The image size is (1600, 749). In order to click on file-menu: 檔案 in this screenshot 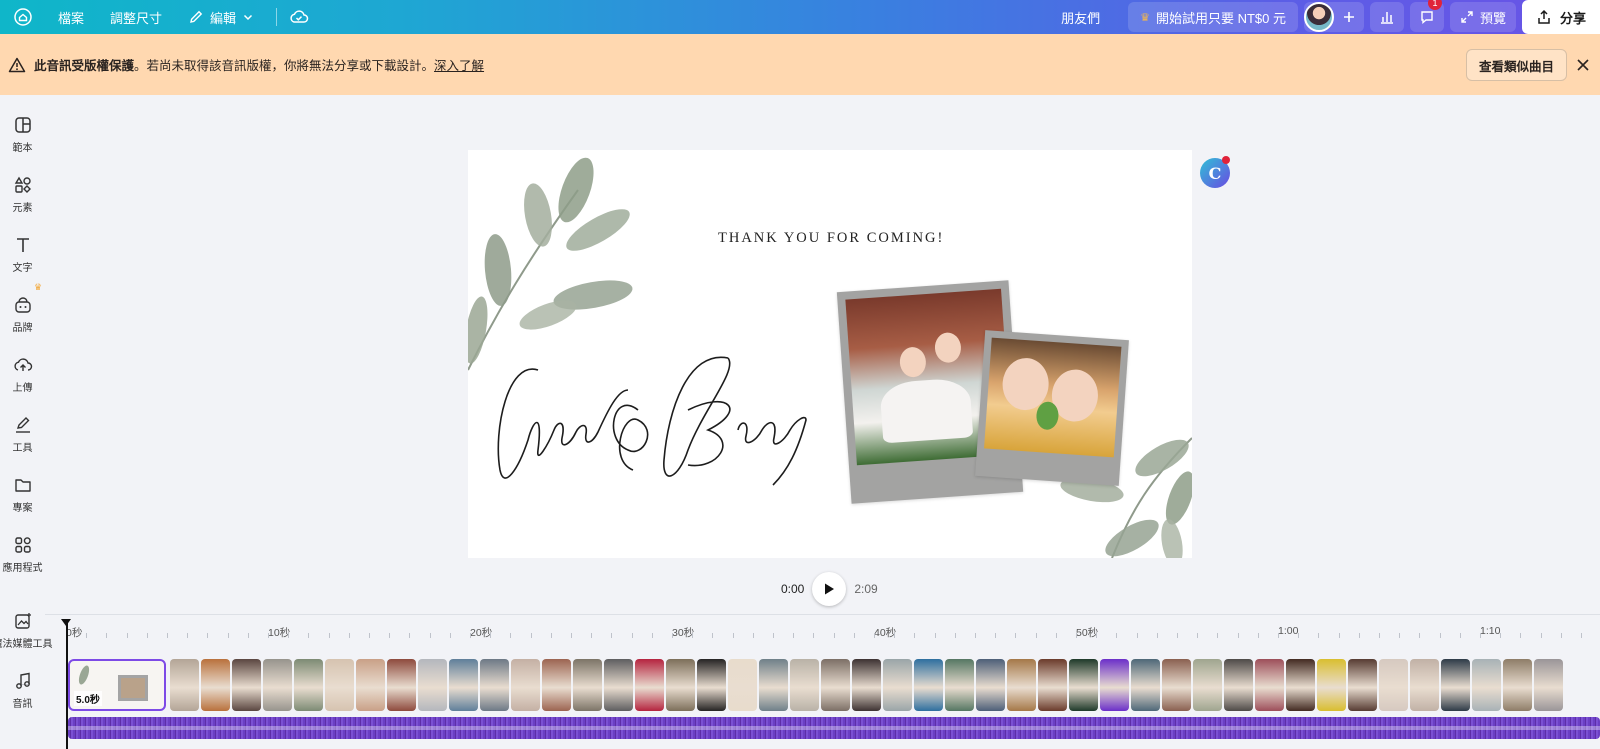, I will do `click(71, 17)`.